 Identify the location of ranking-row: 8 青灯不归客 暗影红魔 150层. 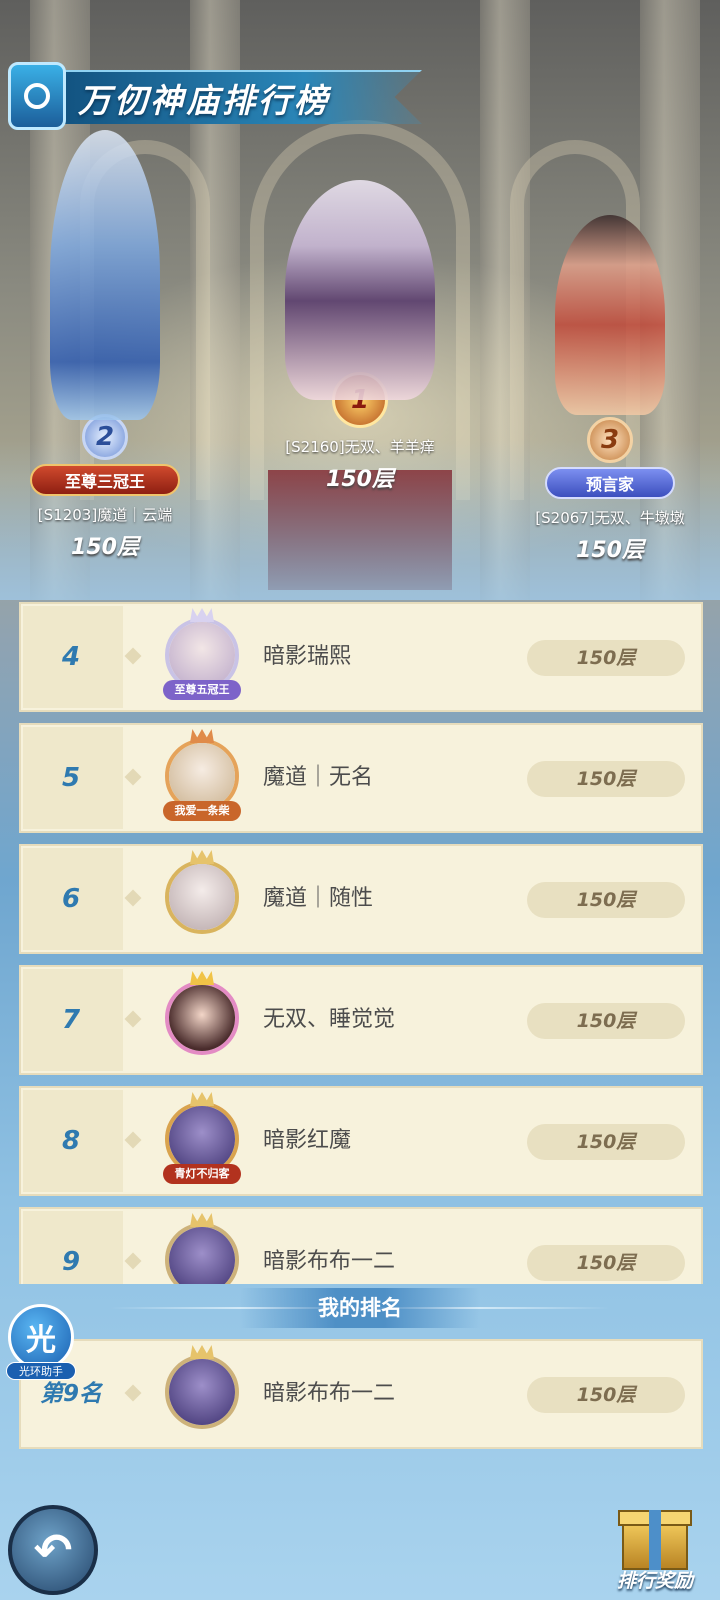
(361, 1141).